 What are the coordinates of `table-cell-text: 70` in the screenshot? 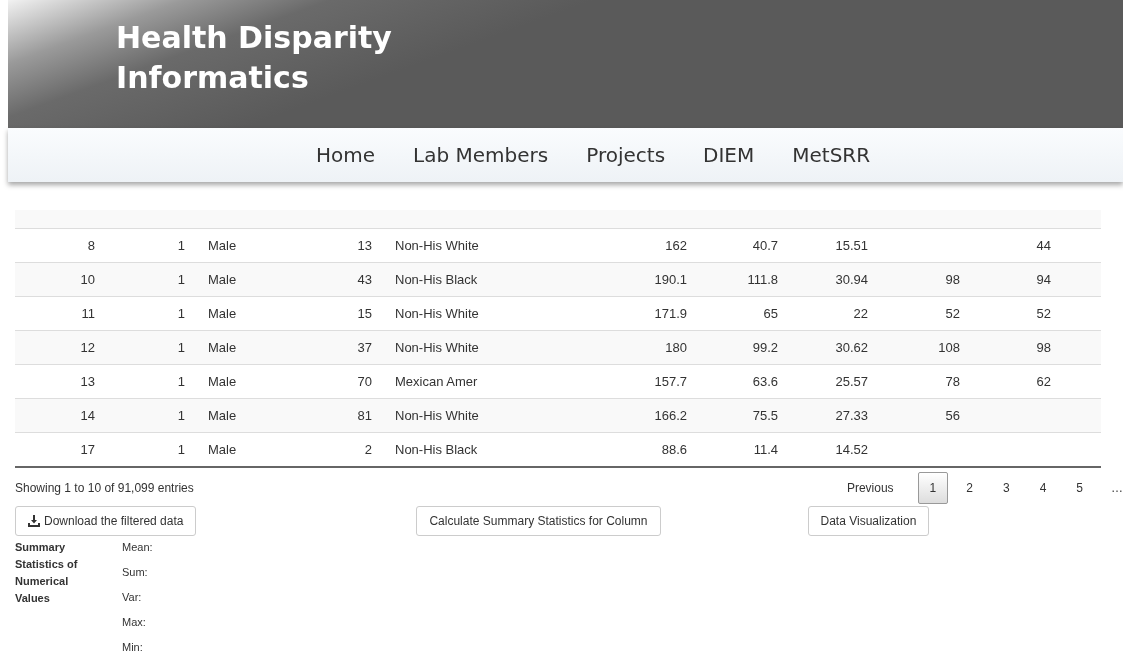 It's located at (364, 381).